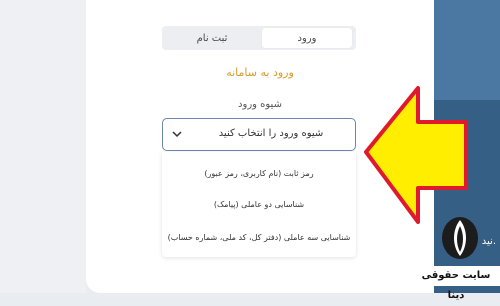 Image resolution: width=500 pixels, height=306 pixels. I want to click on watermark-text: سایت حقوقی دینا, so click(456, 283).